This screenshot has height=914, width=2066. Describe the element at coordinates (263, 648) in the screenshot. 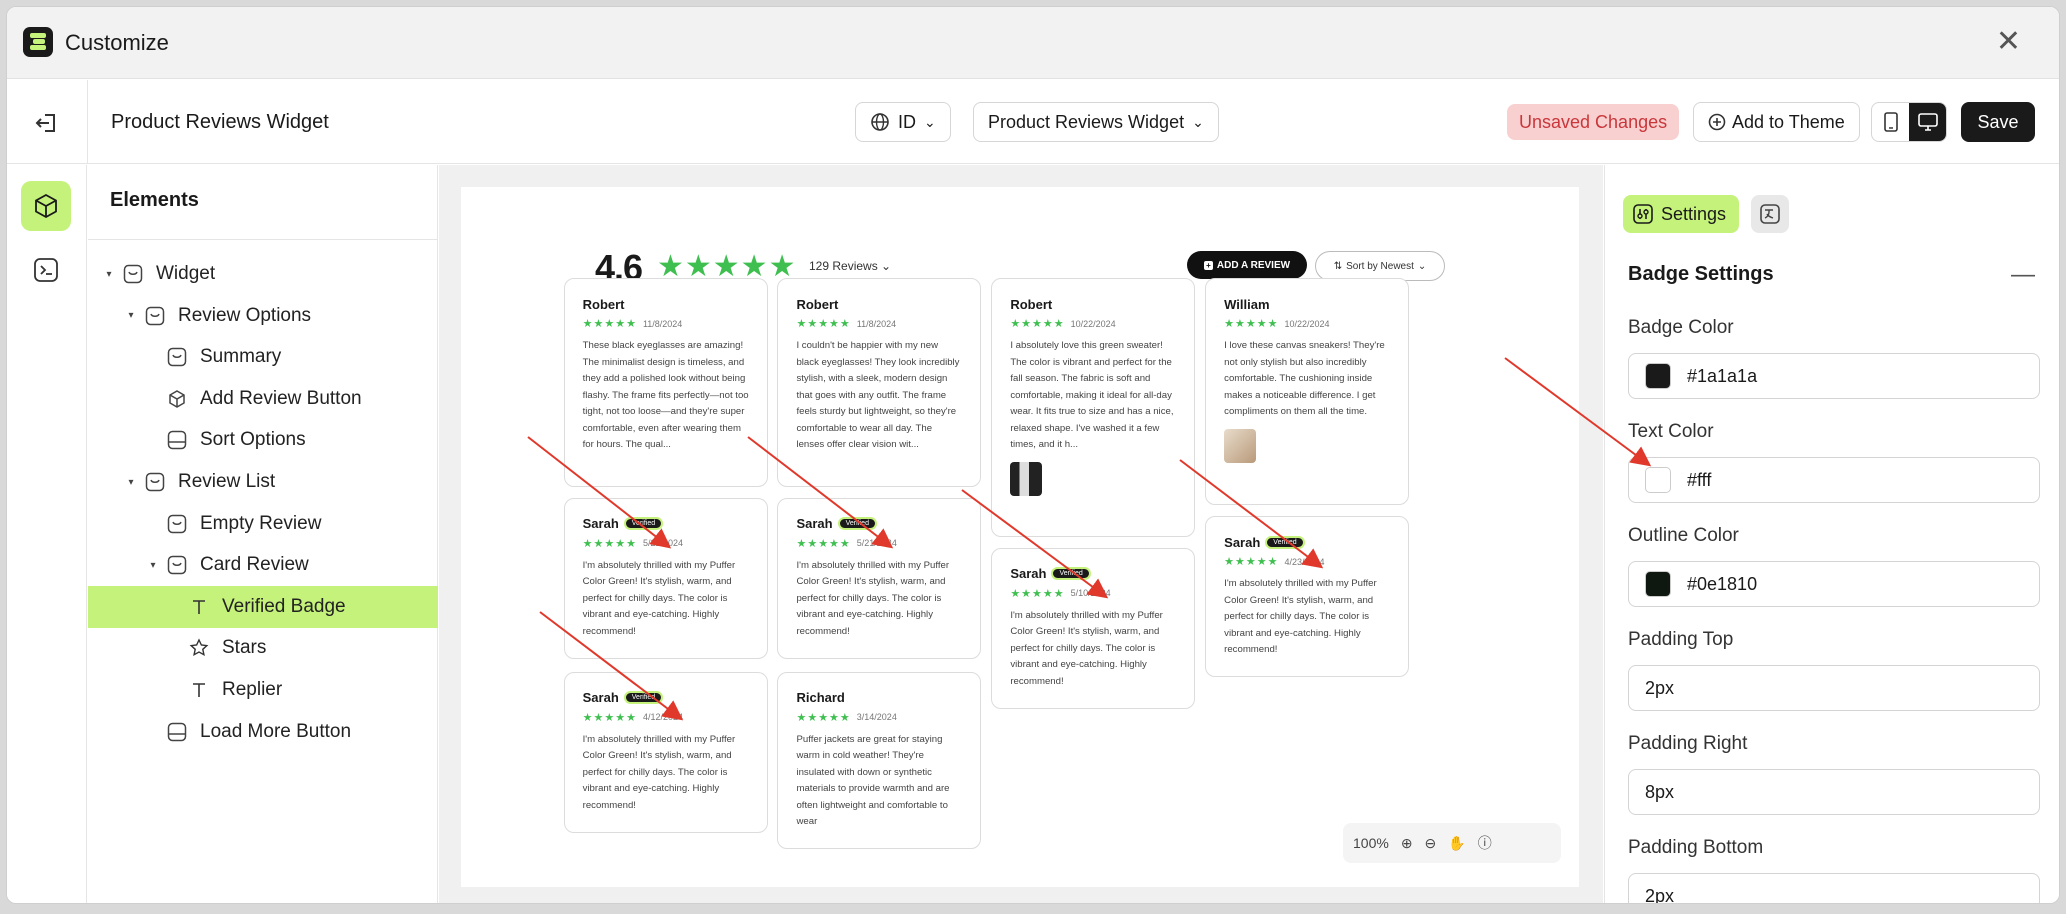

I see `tree-node: Stars` at that location.